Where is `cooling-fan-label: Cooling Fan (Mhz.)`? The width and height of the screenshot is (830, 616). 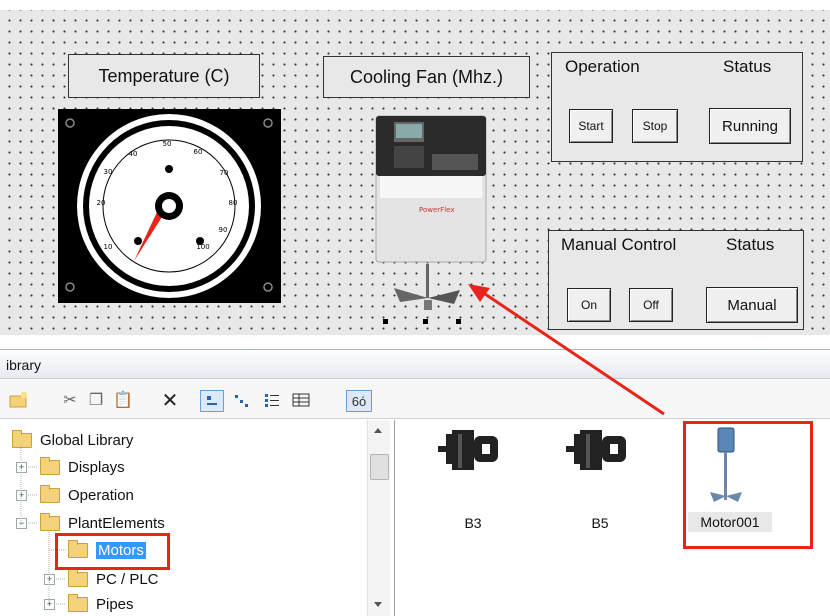 cooling-fan-label: Cooling Fan (Mhz.) is located at coordinates (426, 77).